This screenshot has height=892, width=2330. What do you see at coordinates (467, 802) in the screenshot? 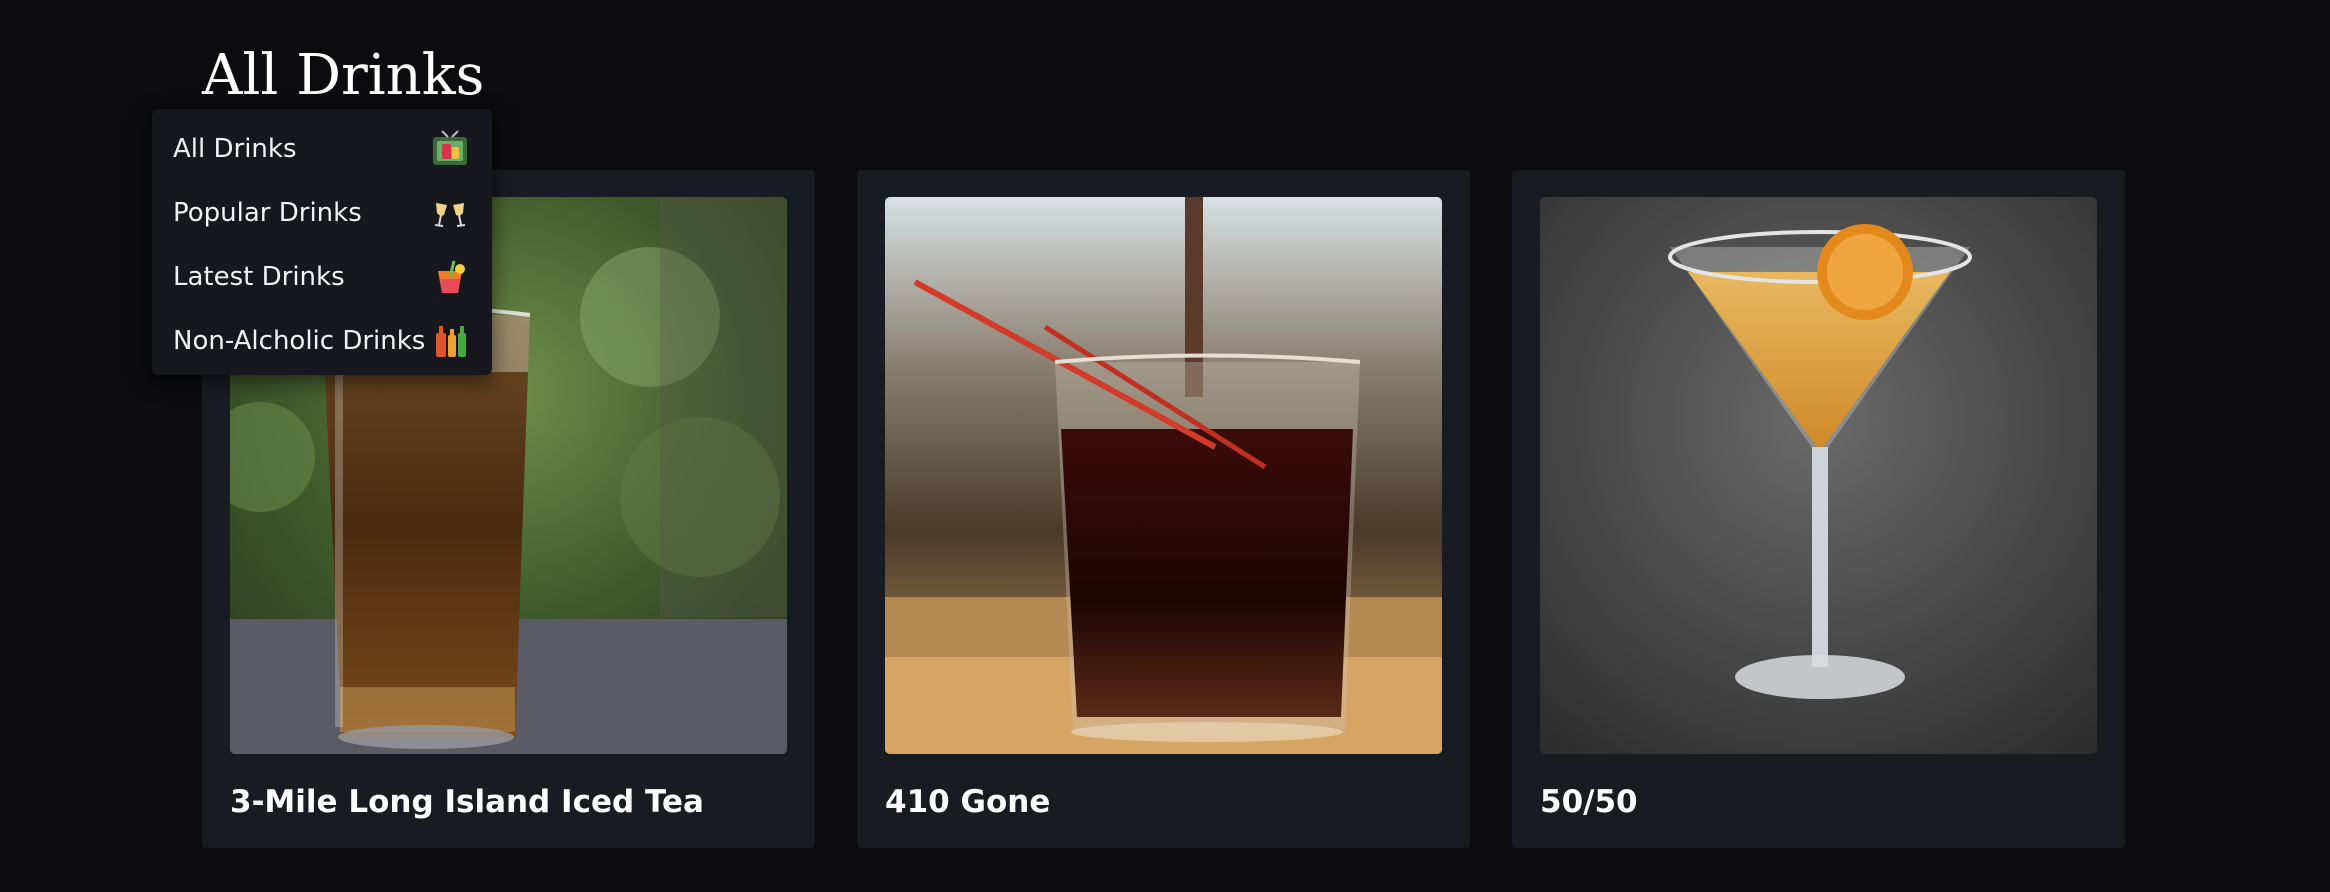
I see `drink-name: 3-Mile Long Island Iced Tea` at bounding box center [467, 802].